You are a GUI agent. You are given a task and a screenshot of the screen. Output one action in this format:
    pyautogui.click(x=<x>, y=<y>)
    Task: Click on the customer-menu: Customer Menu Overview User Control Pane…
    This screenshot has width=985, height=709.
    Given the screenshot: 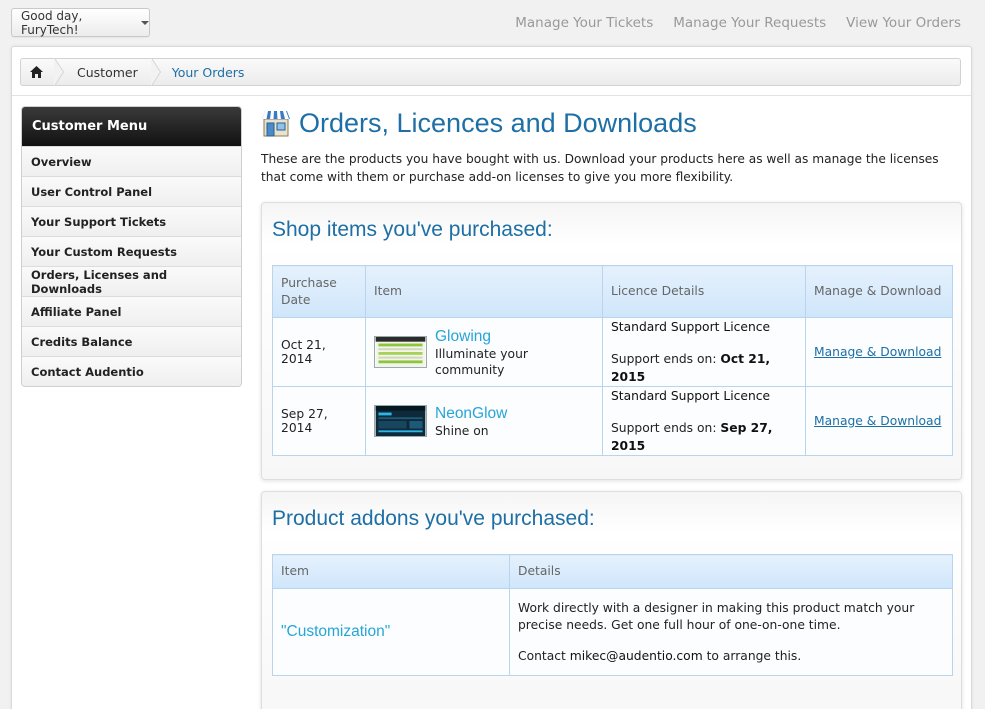 What is the action you would take?
    pyautogui.click(x=131, y=246)
    